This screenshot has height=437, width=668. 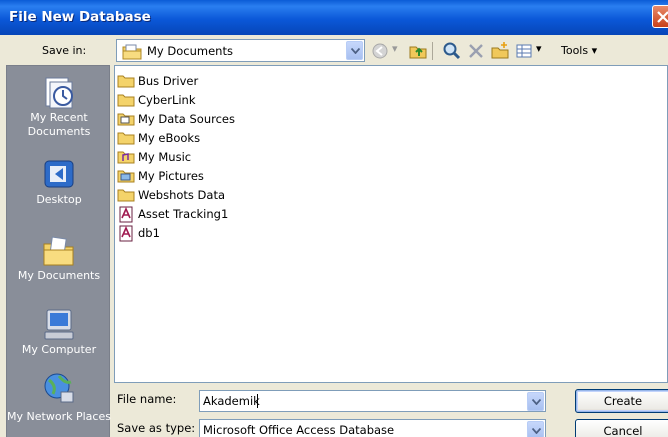 What do you see at coordinates (395, 48) in the screenshot?
I see `back-dropdown-icon: ▾` at bounding box center [395, 48].